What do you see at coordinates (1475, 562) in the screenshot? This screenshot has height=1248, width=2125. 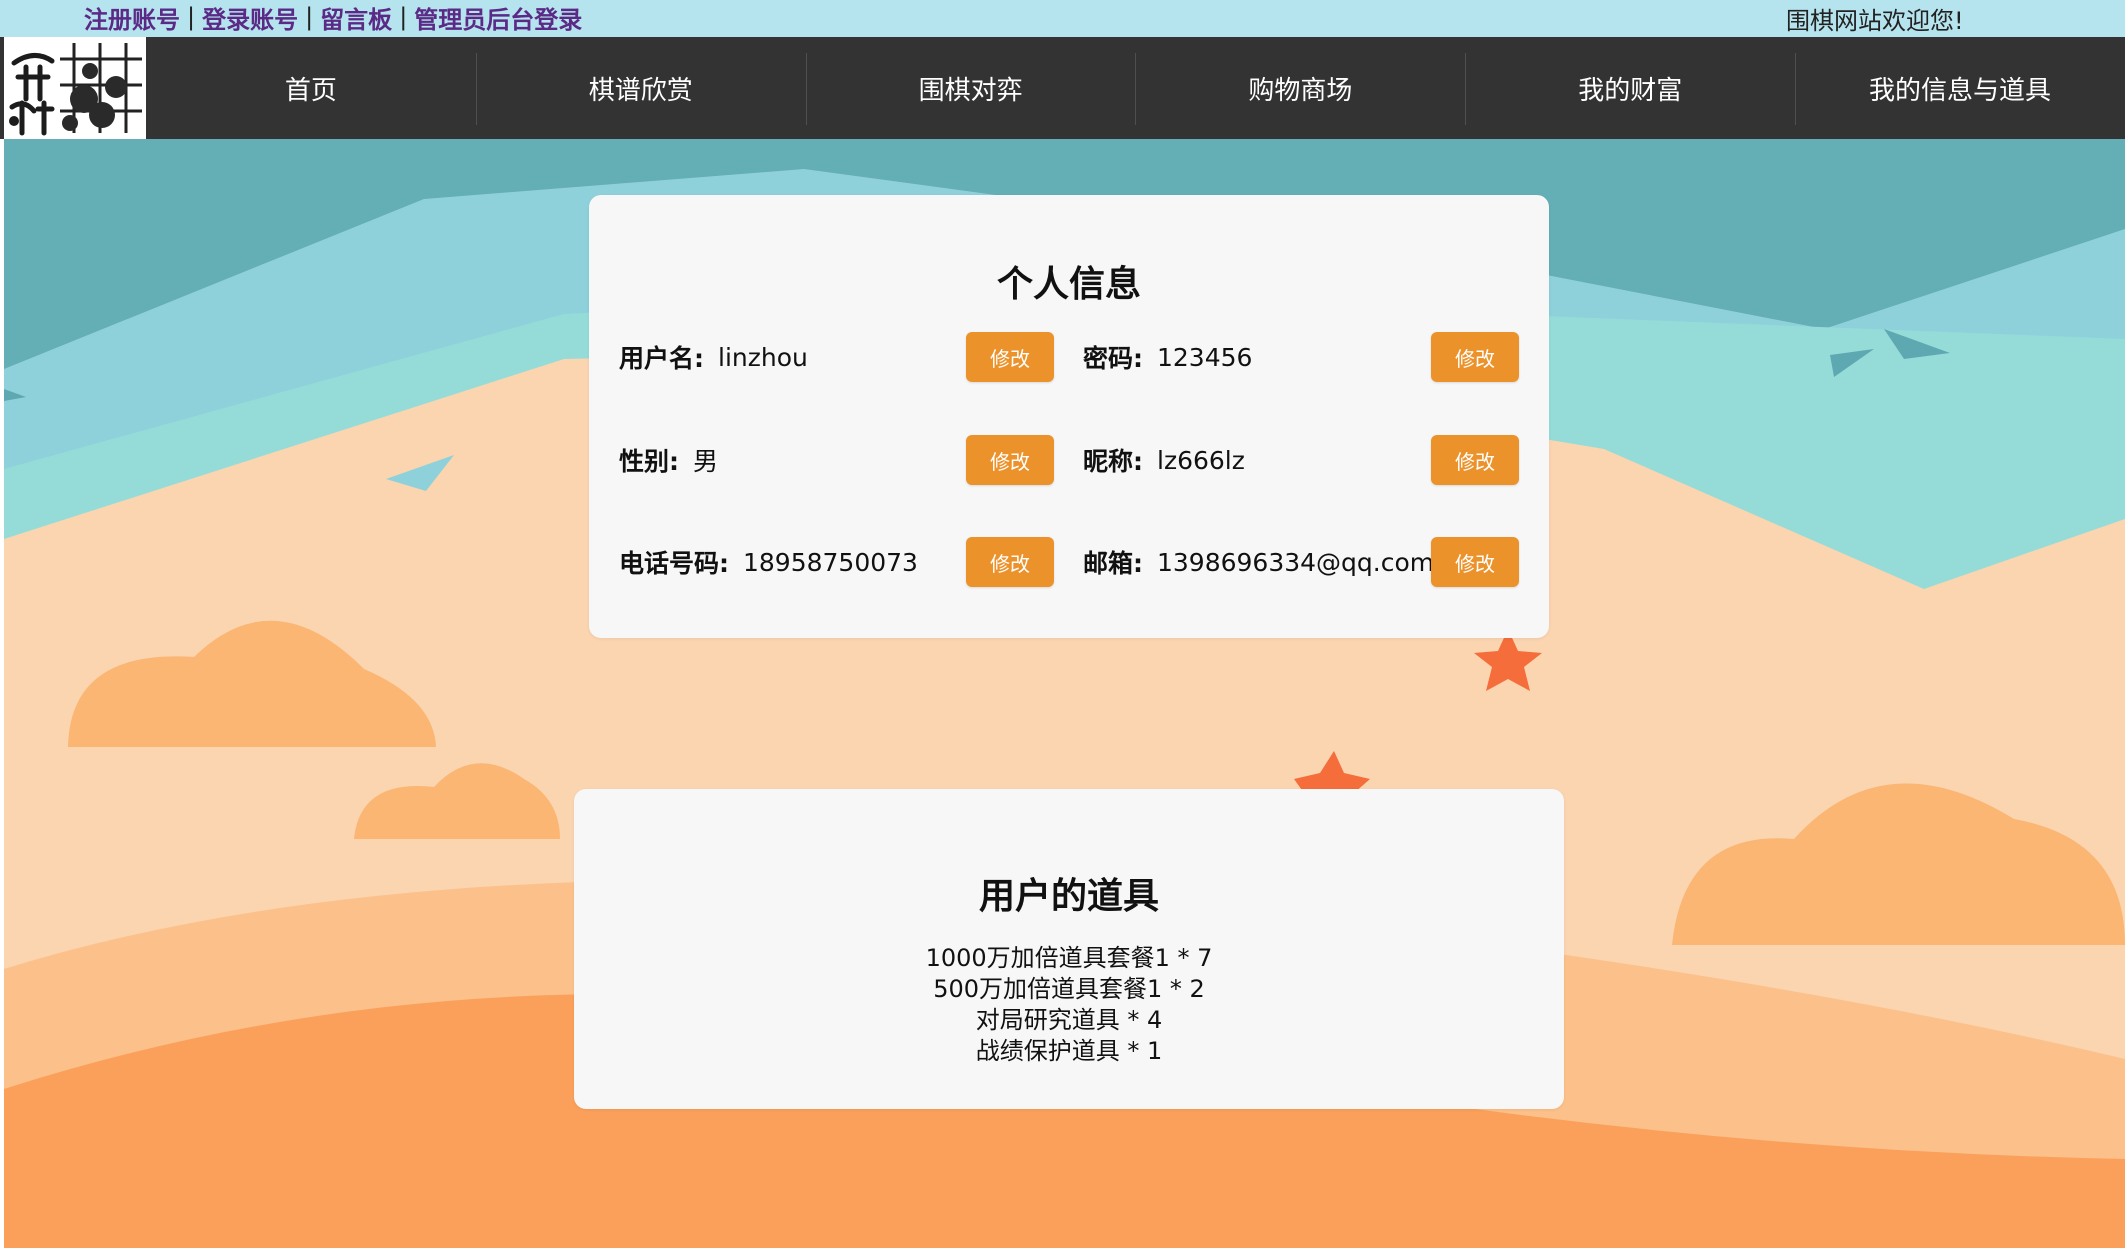 I see `edit-email-button: 修改` at bounding box center [1475, 562].